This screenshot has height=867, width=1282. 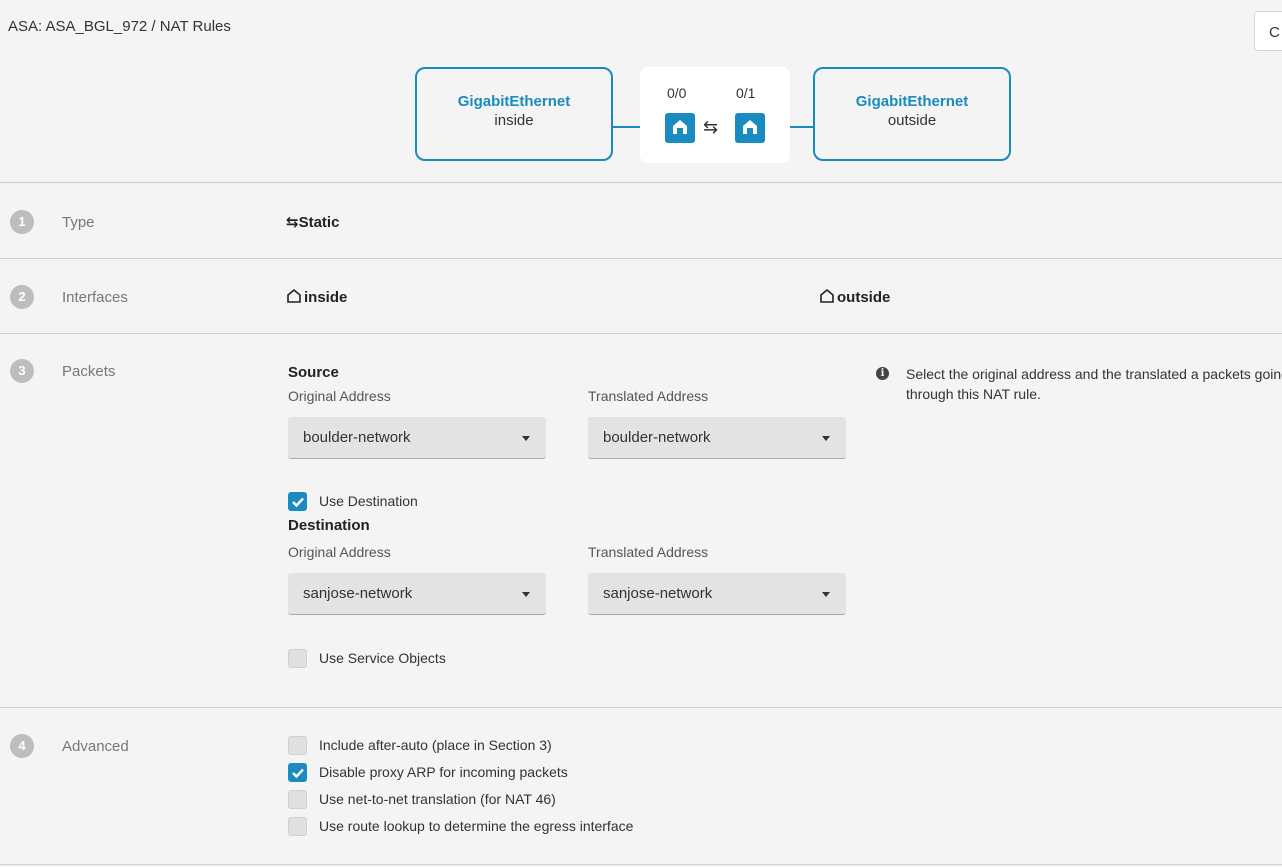 What do you see at coordinates (22, 746) in the screenshot?
I see `step-badge: 4` at bounding box center [22, 746].